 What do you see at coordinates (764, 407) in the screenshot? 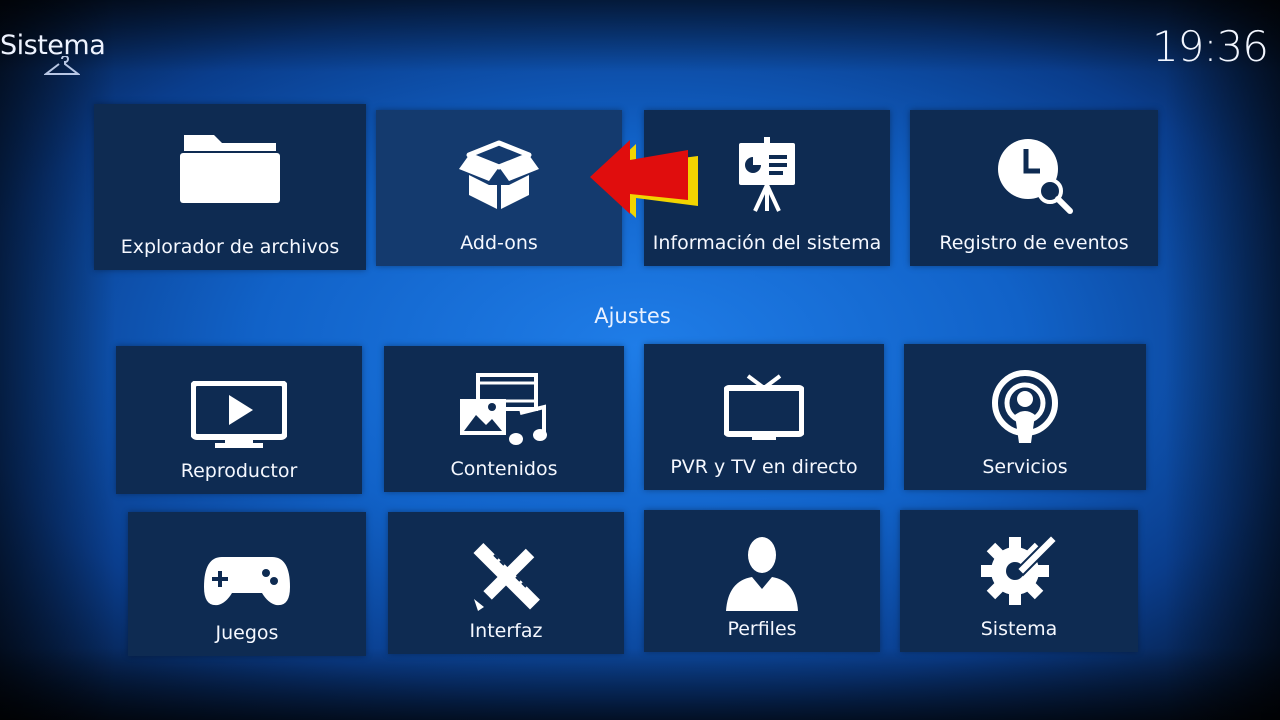
I see `tv-icon` at bounding box center [764, 407].